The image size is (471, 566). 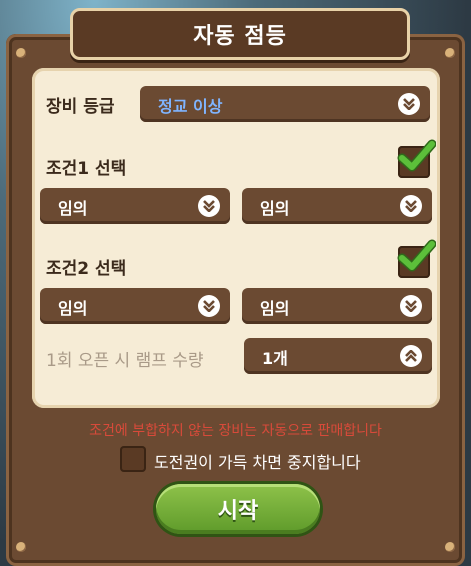 What do you see at coordinates (190, 106) in the screenshot?
I see `equipment-grade-value: 정교 이상` at bounding box center [190, 106].